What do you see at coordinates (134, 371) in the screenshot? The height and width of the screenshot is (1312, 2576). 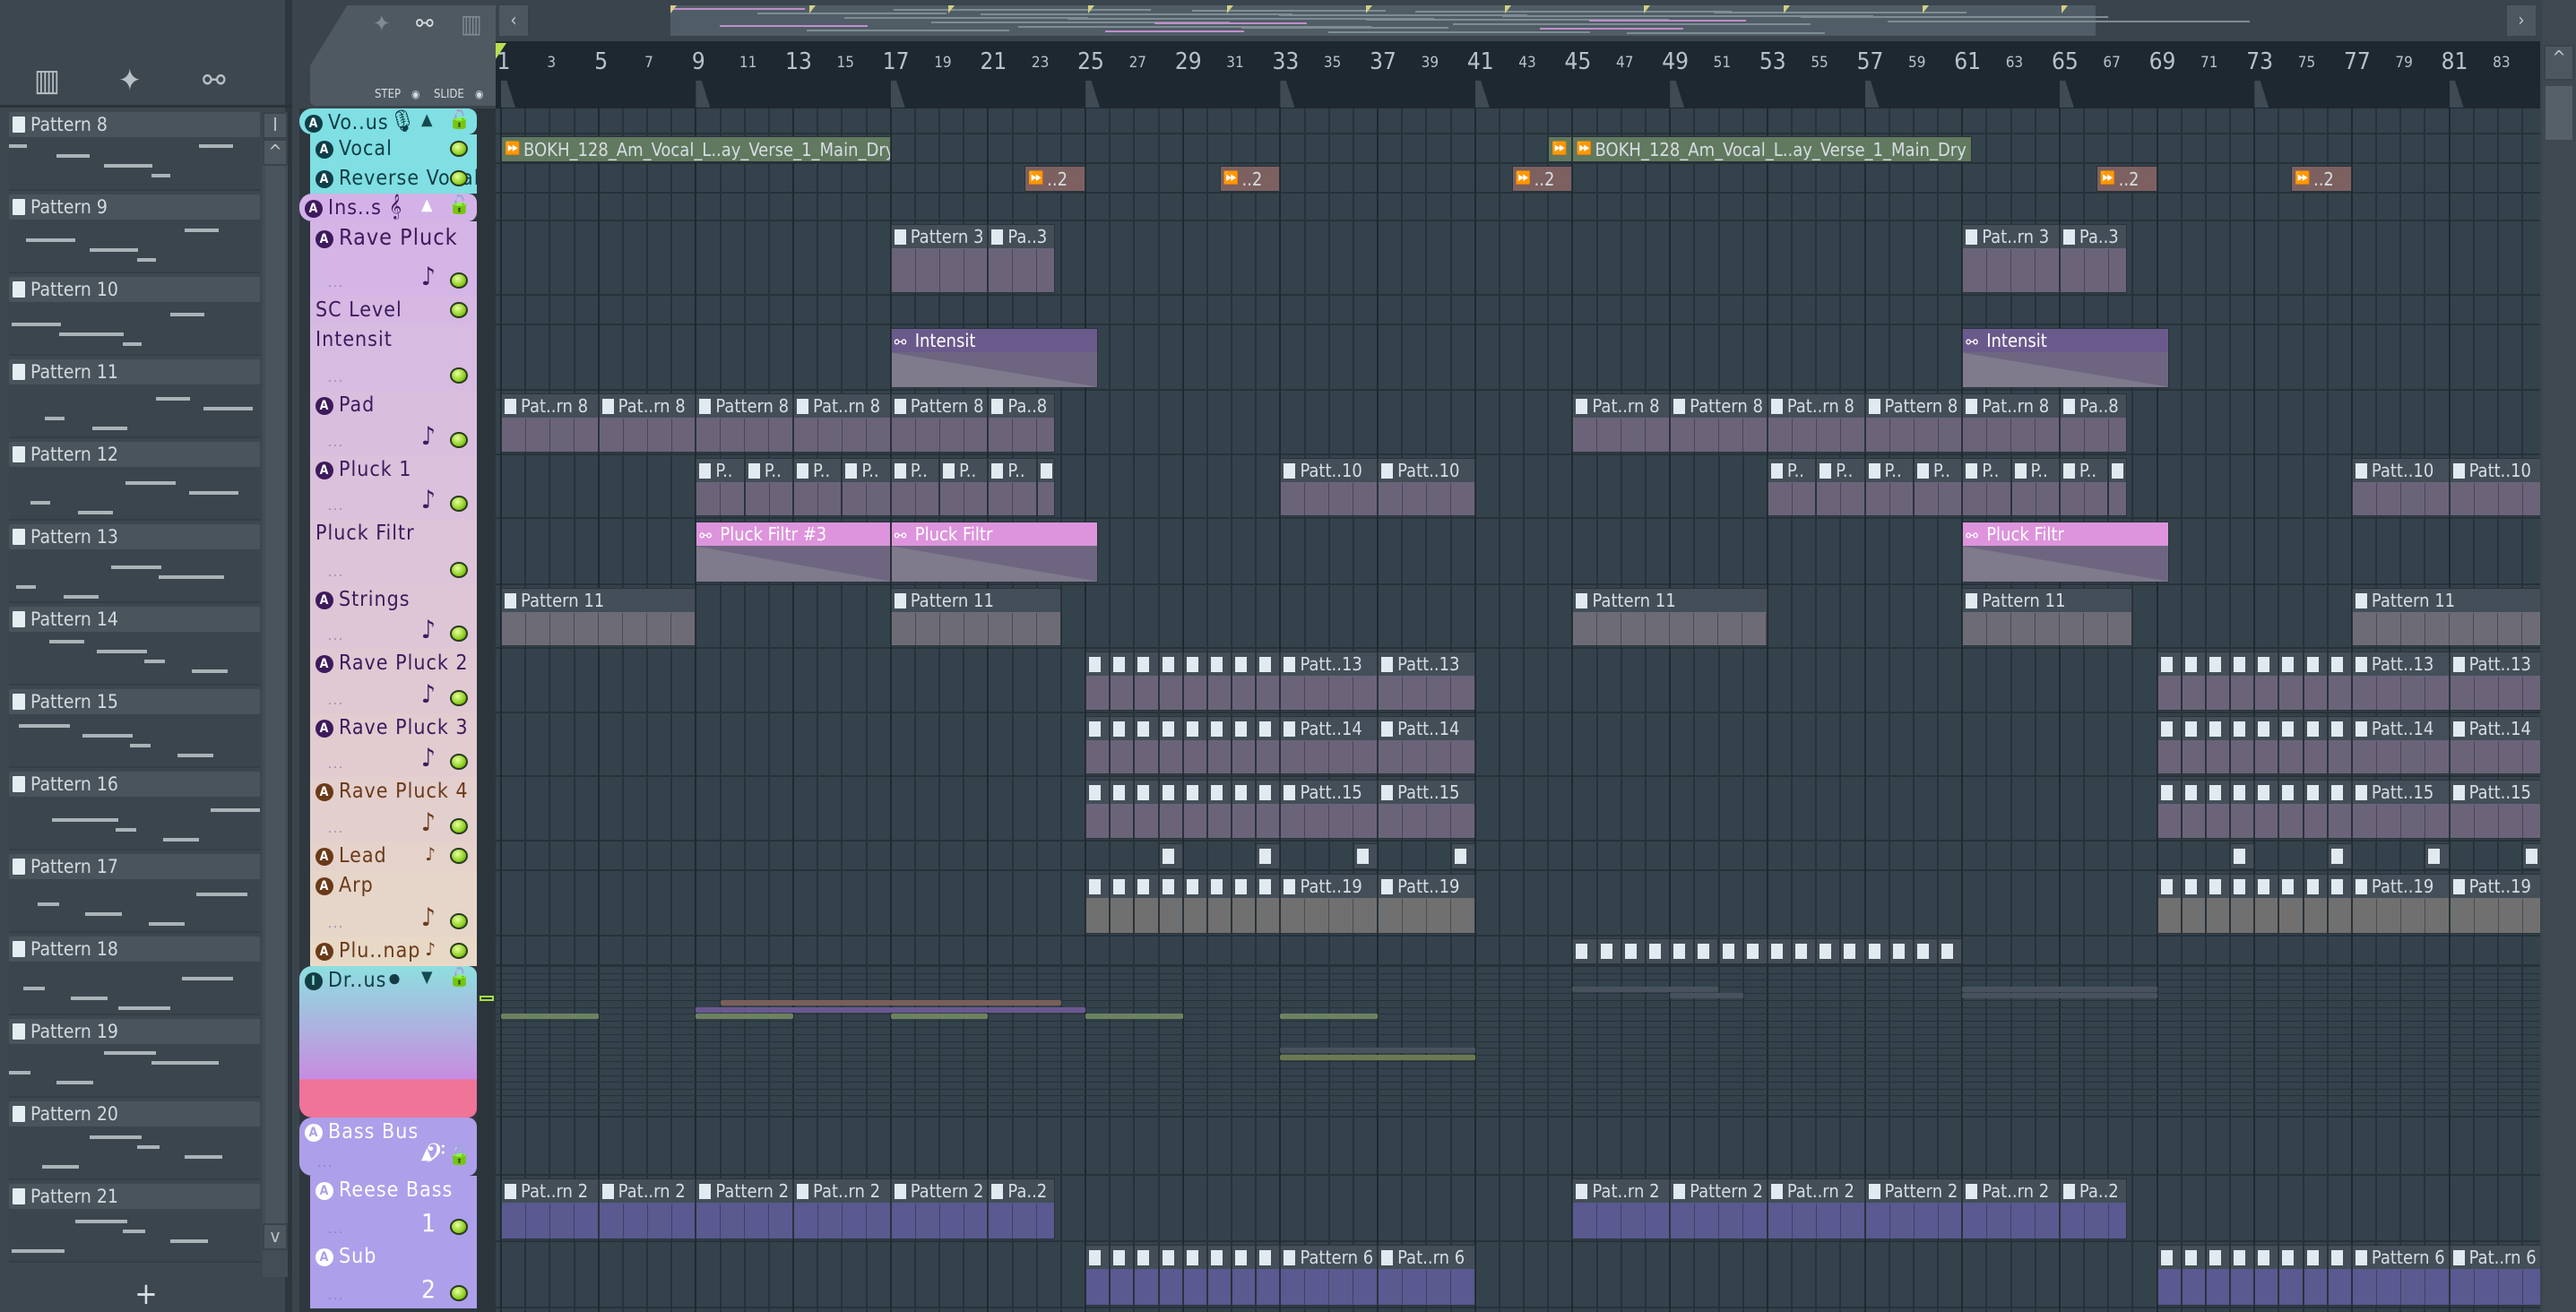 I see `pattern-header: Pattern 11` at bounding box center [134, 371].